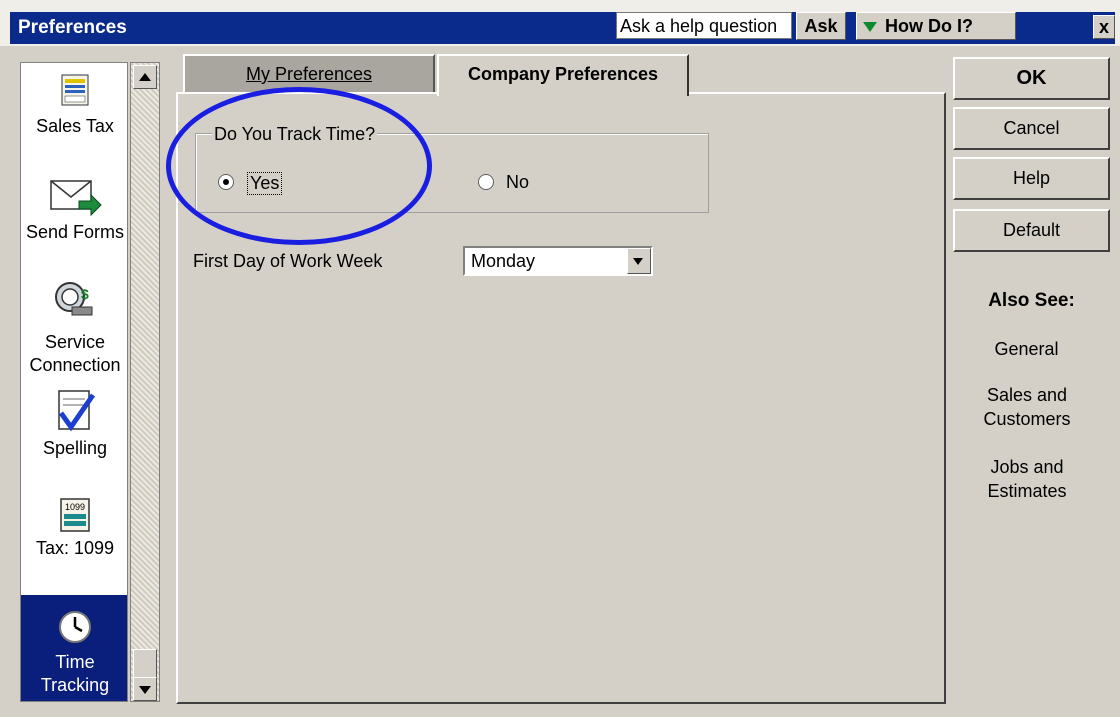 Image resolution: width=1120 pixels, height=717 pixels. I want to click on radio-no, so click(486, 182).